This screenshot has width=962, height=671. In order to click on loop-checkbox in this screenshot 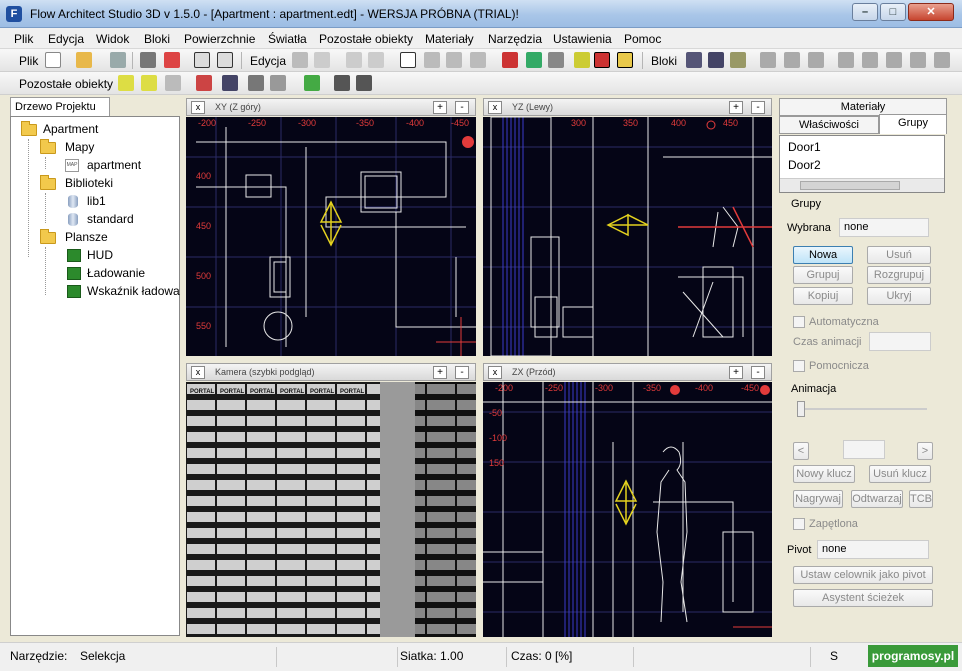, I will do `click(799, 524)`.